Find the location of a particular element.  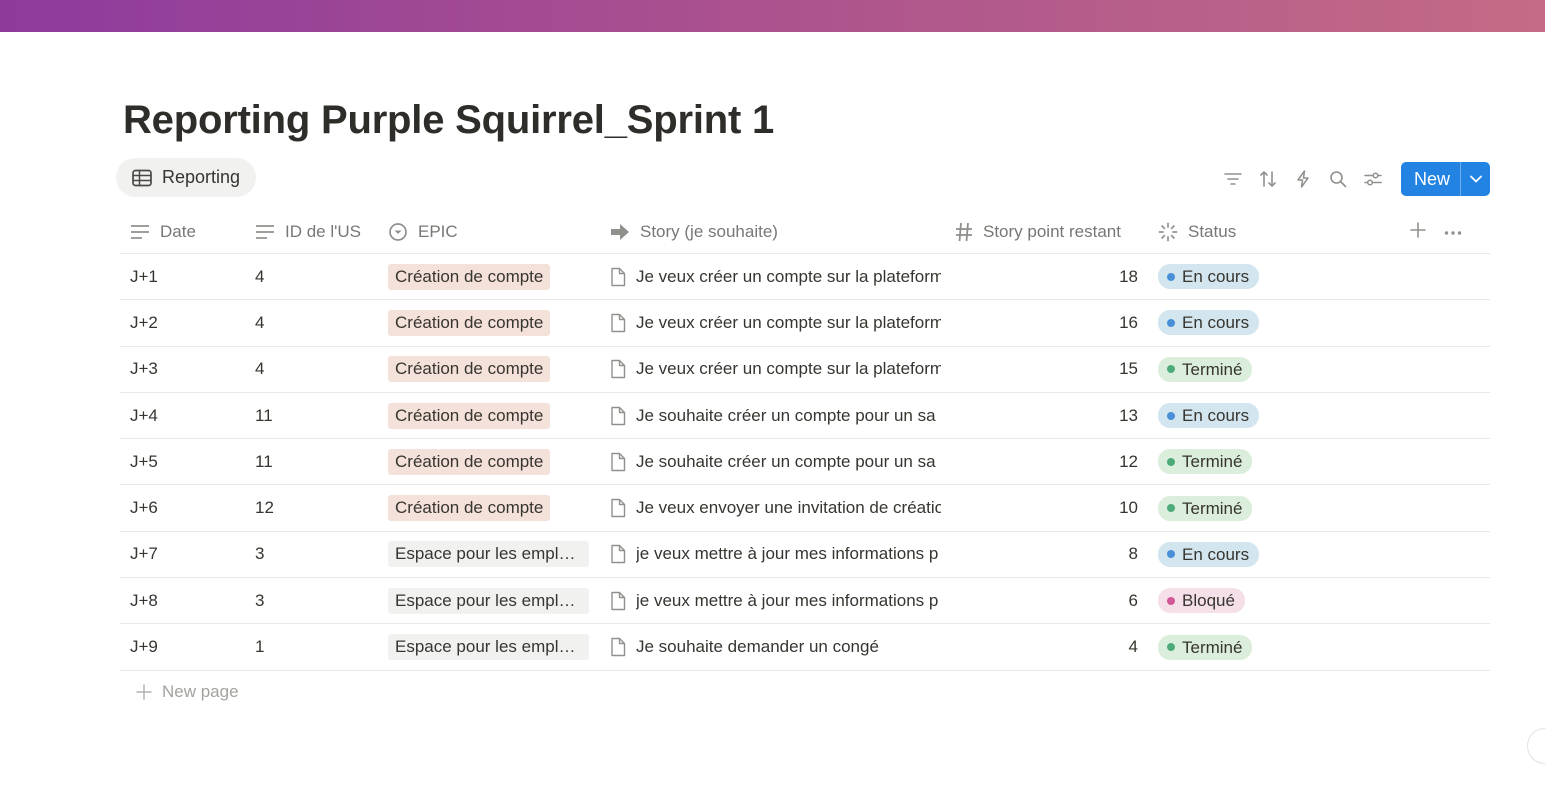

cell-date: J+6 is located at coordinates (144, 507).